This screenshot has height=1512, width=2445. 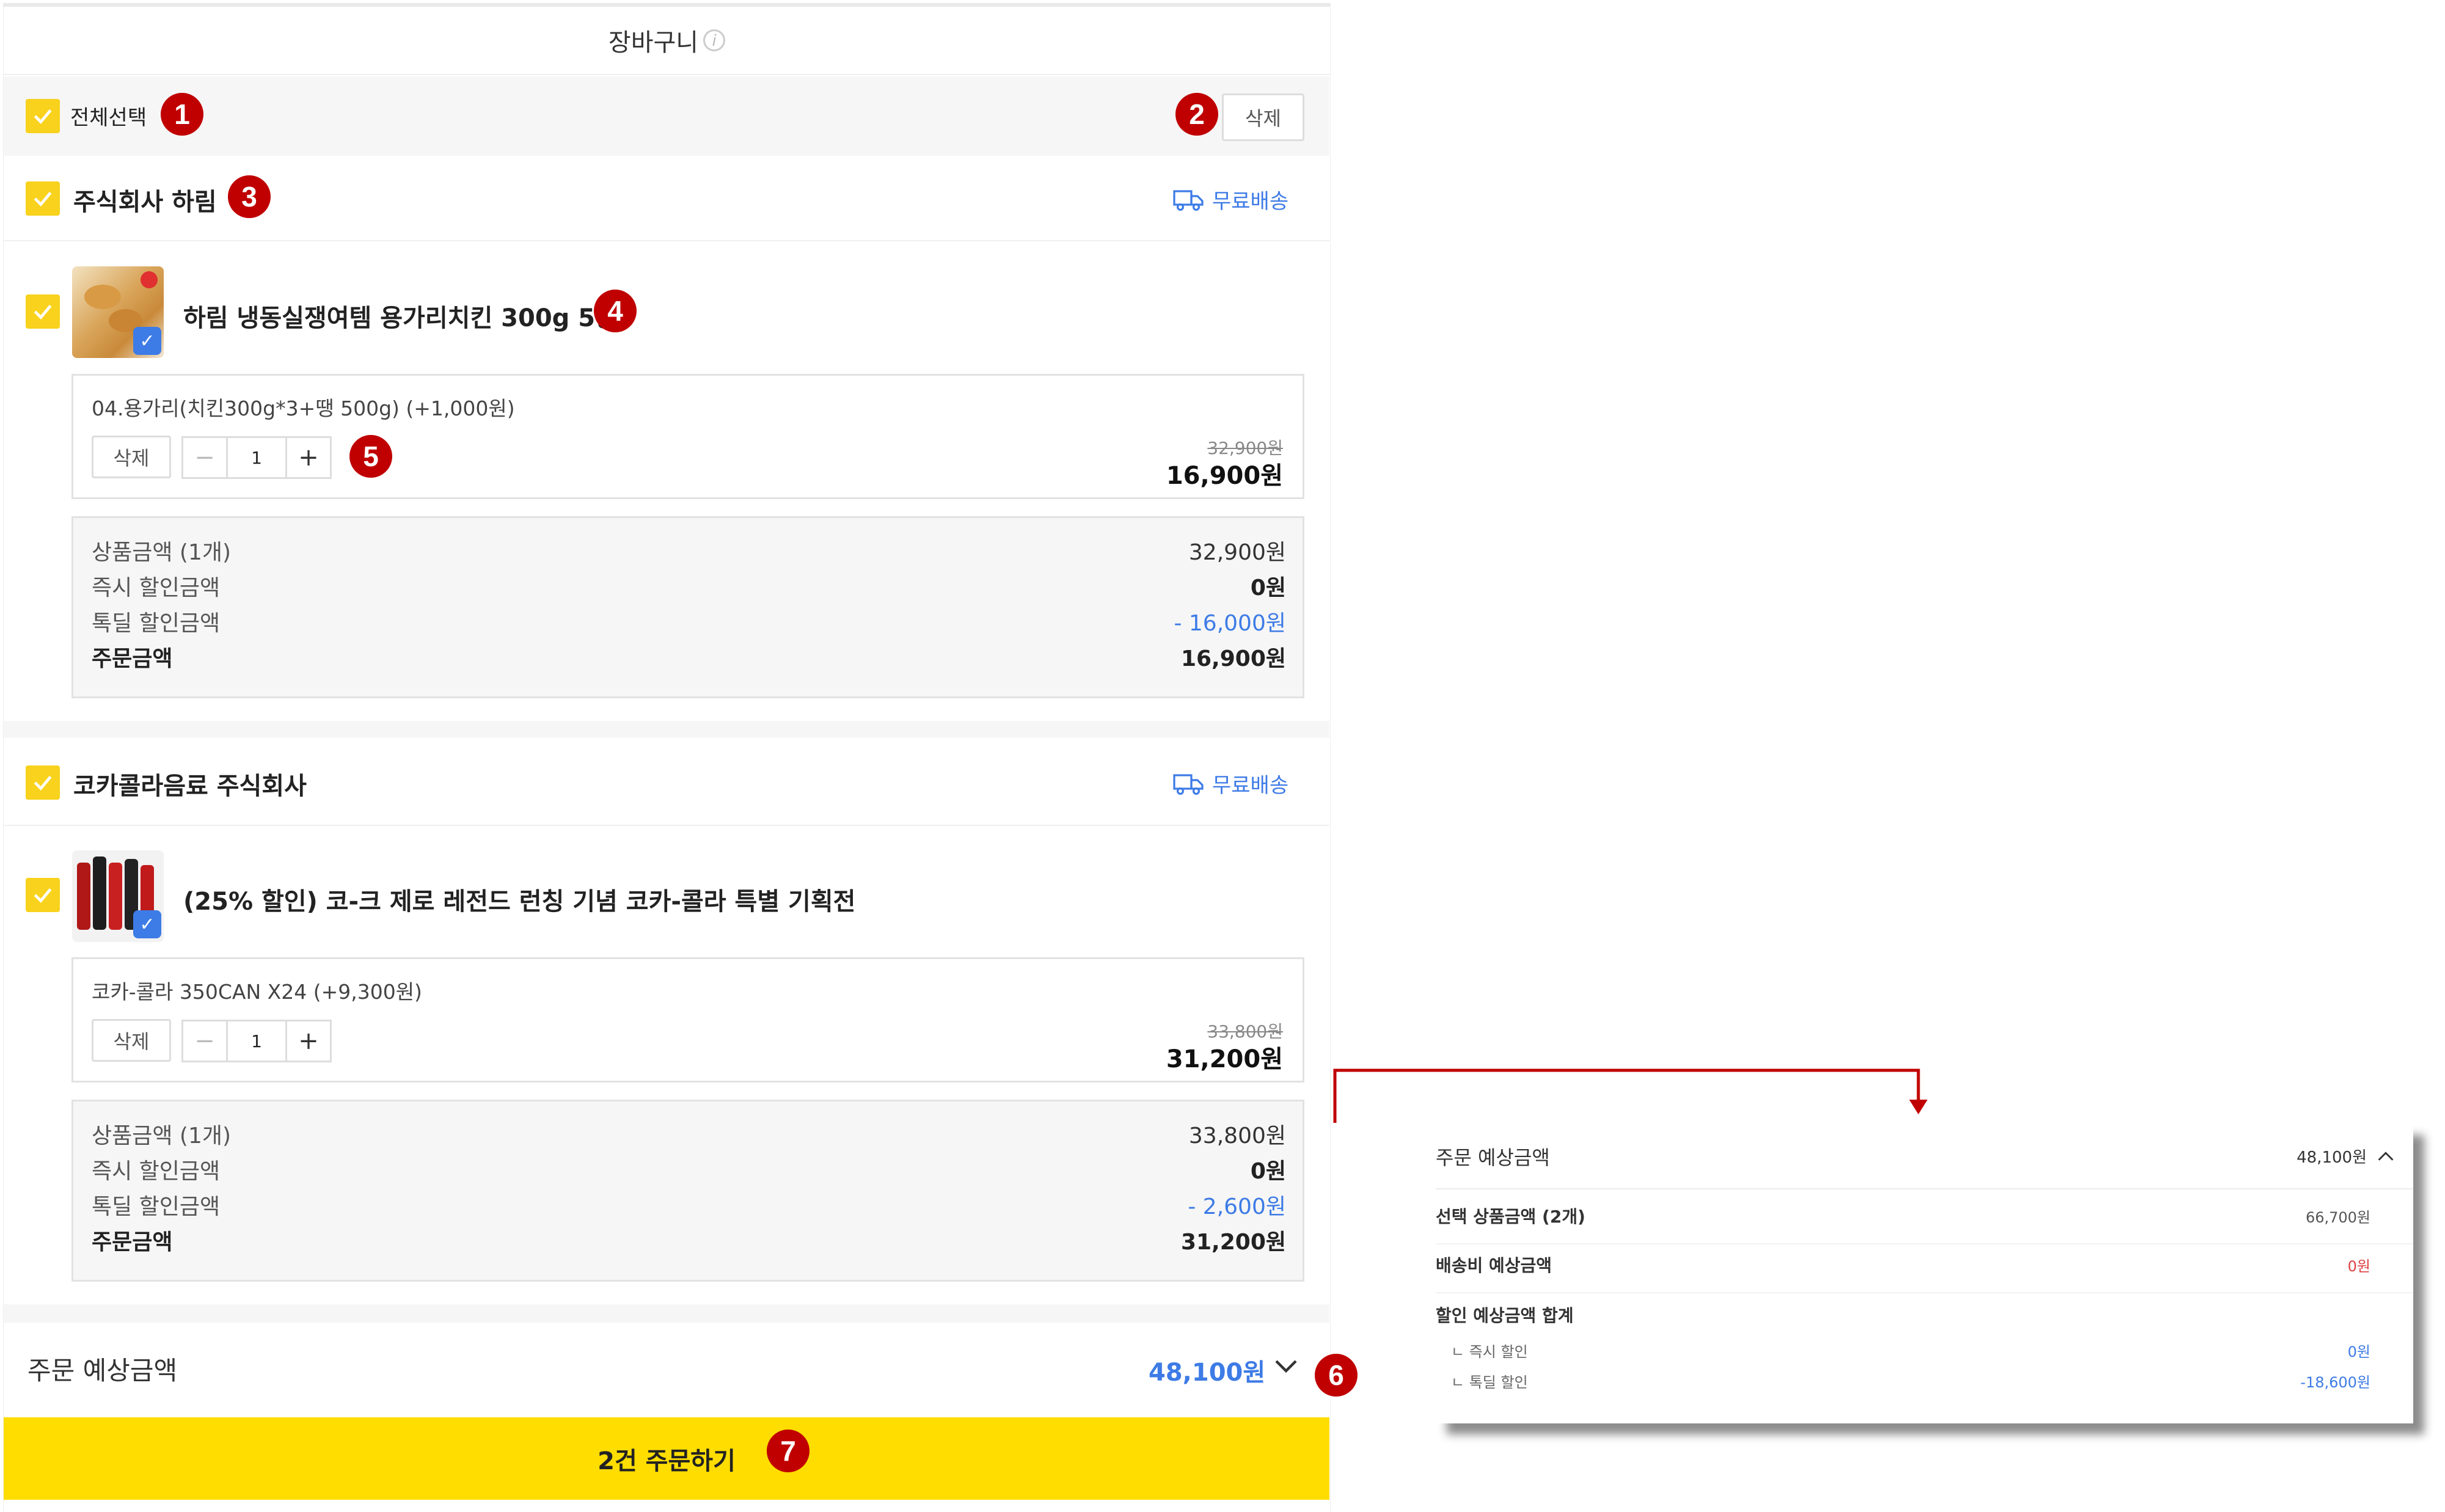 What do you see at coordinates (1237, 1136) in the screenshot?
I see `summary-value: 33,800원` at bounding box center [1237, 1136].